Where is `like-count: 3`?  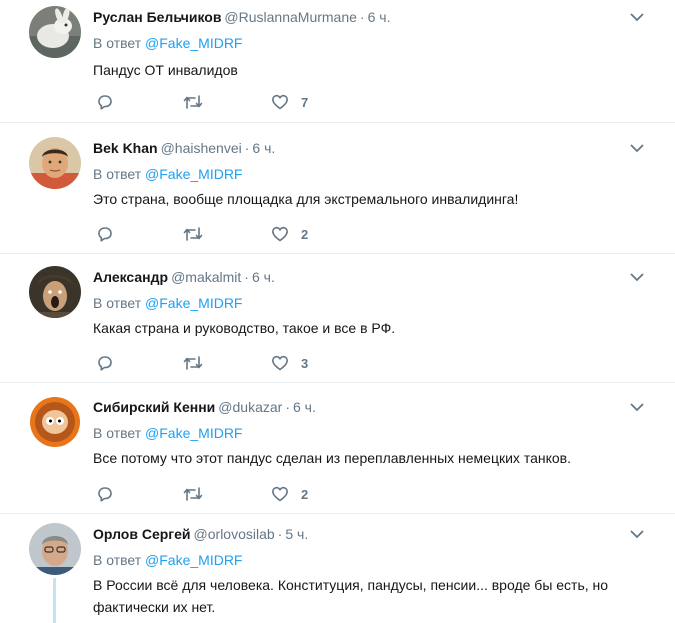
like-count: 3 is located at coordinates (305, 363).